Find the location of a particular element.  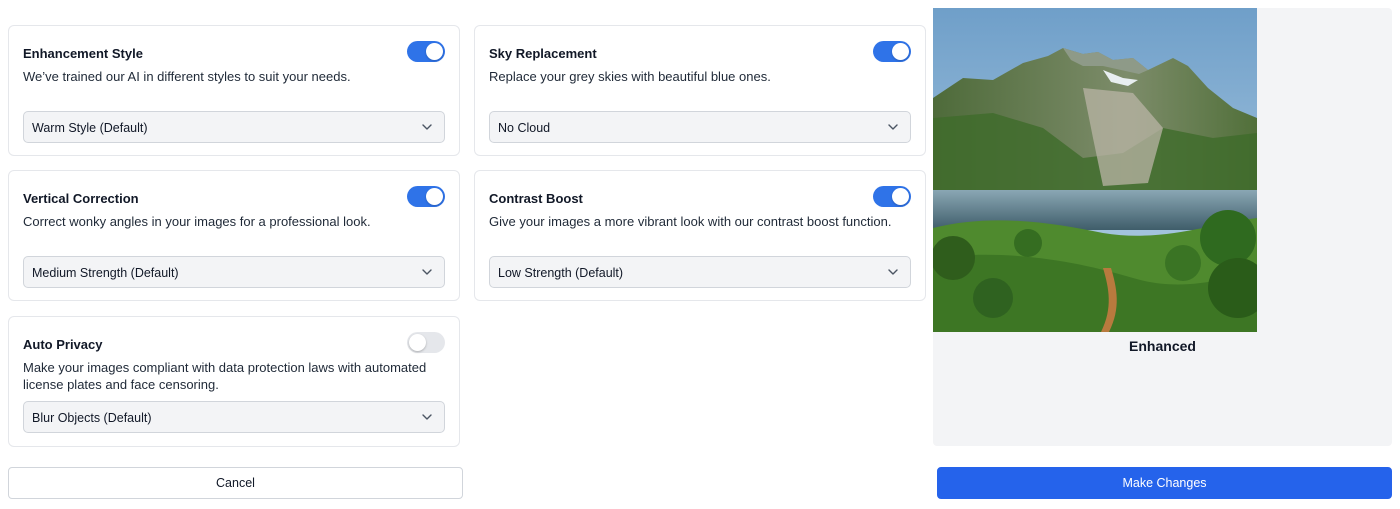

select-value: Blur Objects (Default) is located at coordinates (92, 418).